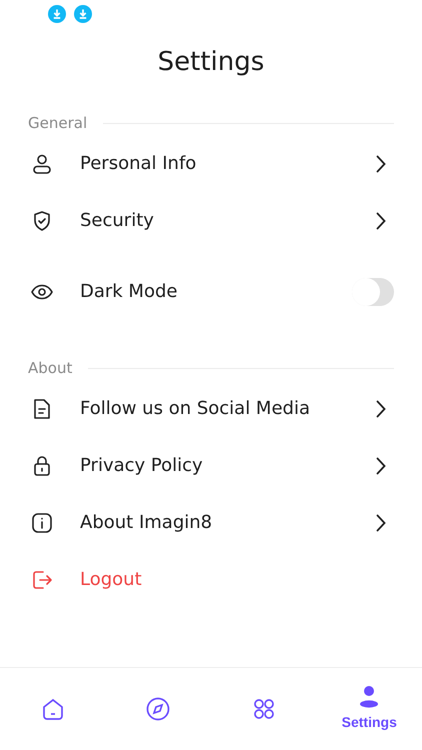  I want to click on person-icon, so click(42, 164).